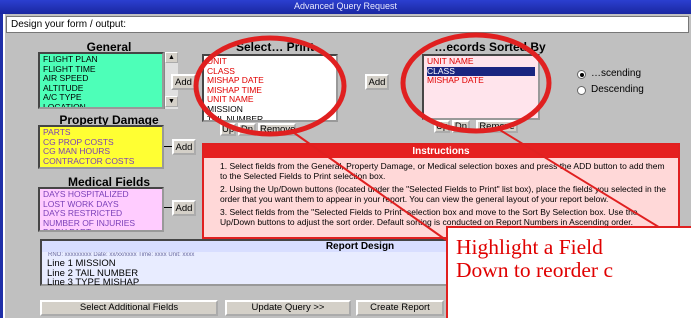  Describe the element at coordinates (617, 89) in the screenshot. I see `descending-label: Descending` at that location.